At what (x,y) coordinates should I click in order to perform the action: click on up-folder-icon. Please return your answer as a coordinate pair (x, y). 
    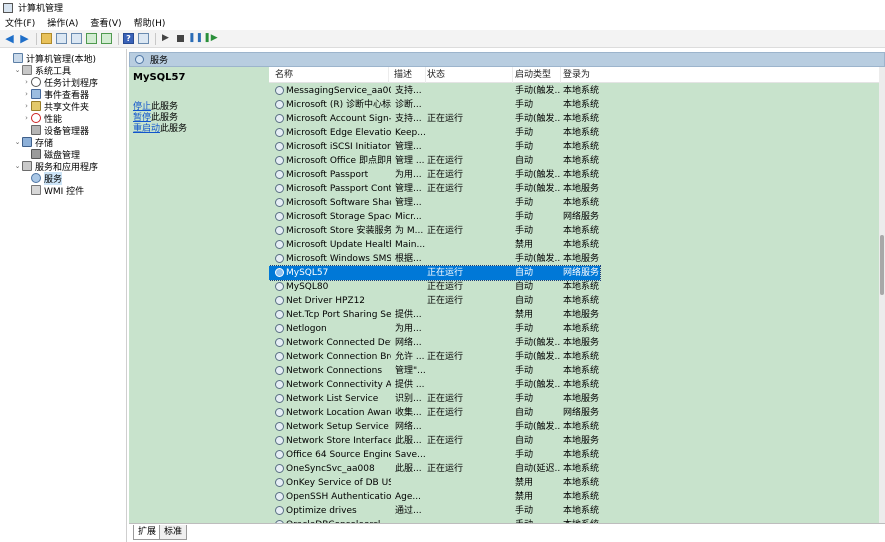
    Looking at the image, I should click on (46, 38).